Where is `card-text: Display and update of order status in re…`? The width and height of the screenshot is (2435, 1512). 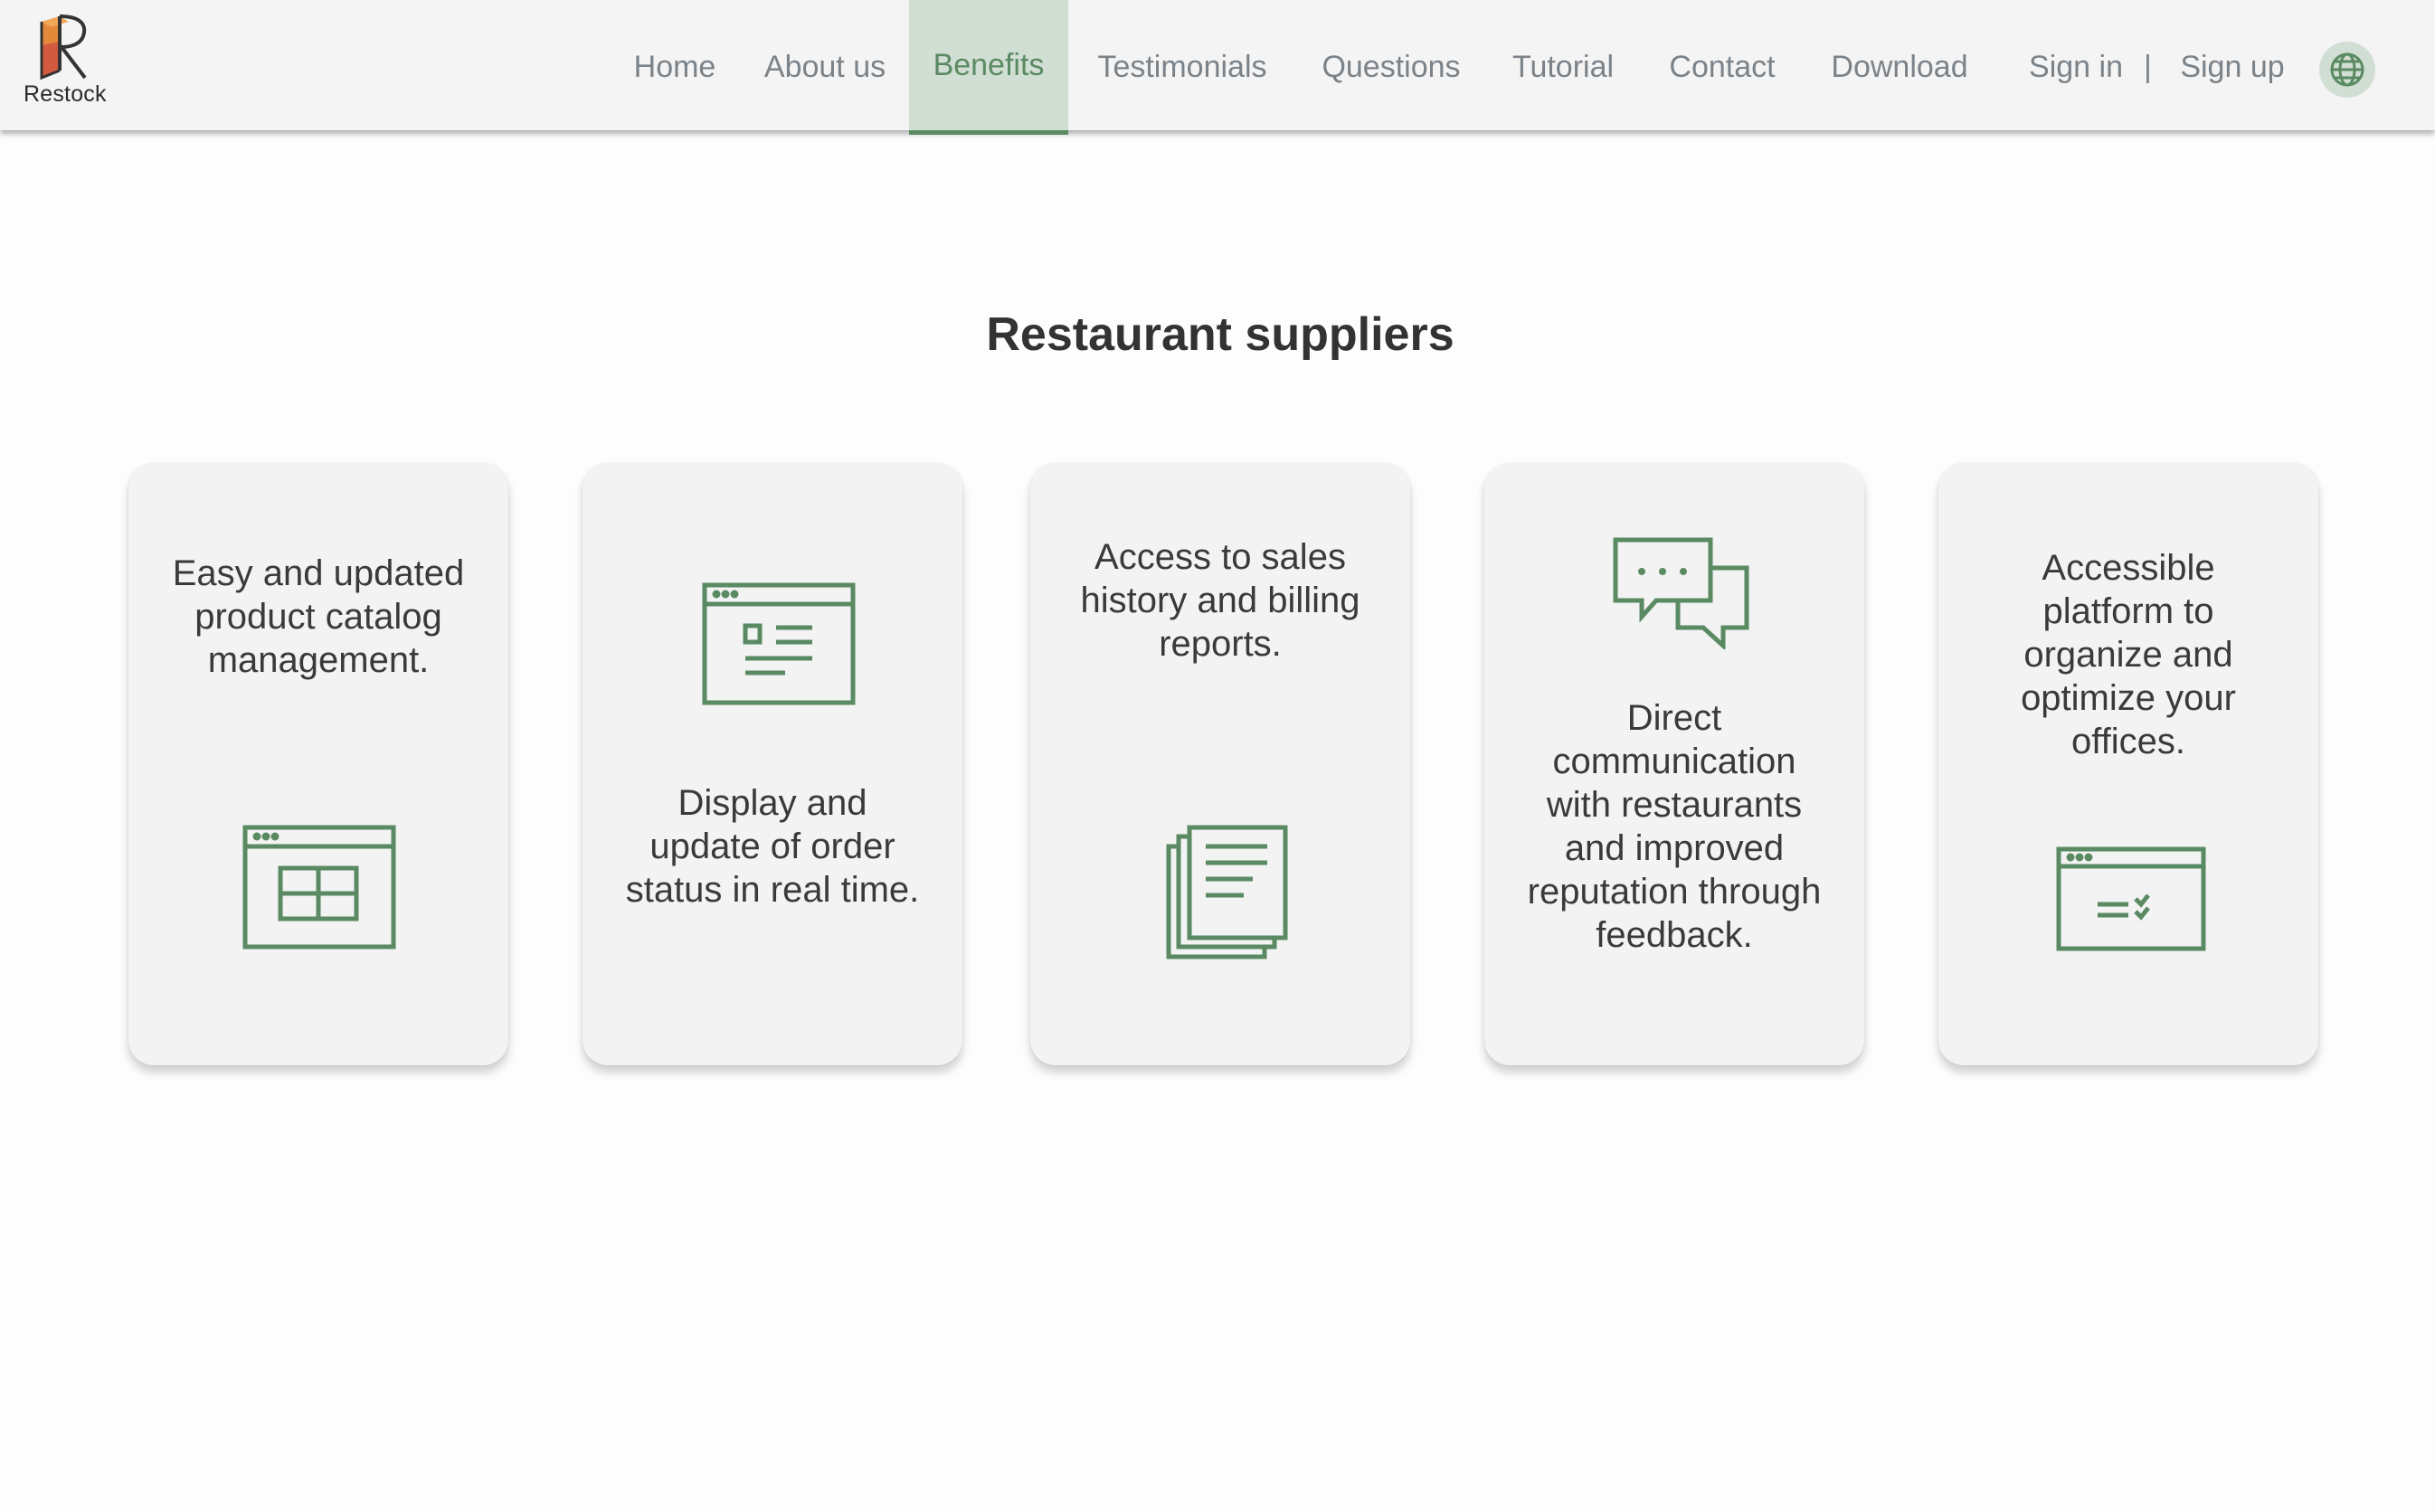
card-text: Display and update of order status in re… is located at coordinates (772, 846).